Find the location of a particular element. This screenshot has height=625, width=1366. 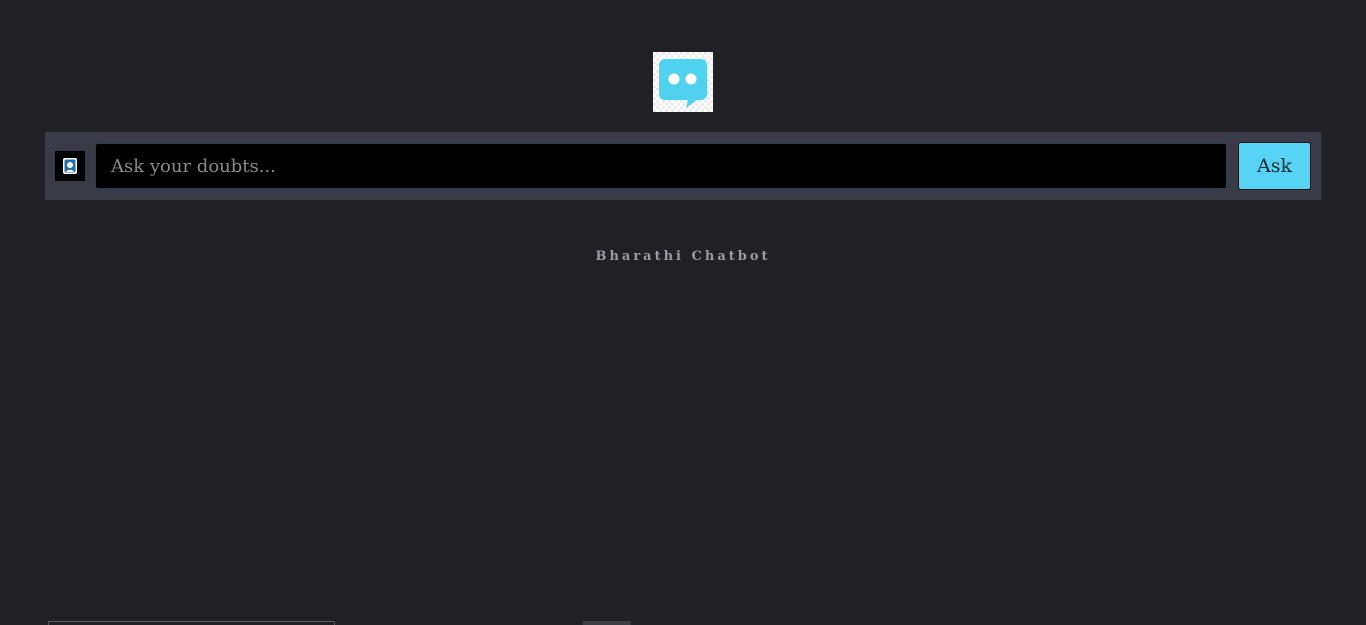

ask-button: Ask is located at coordinates (1274, 166).